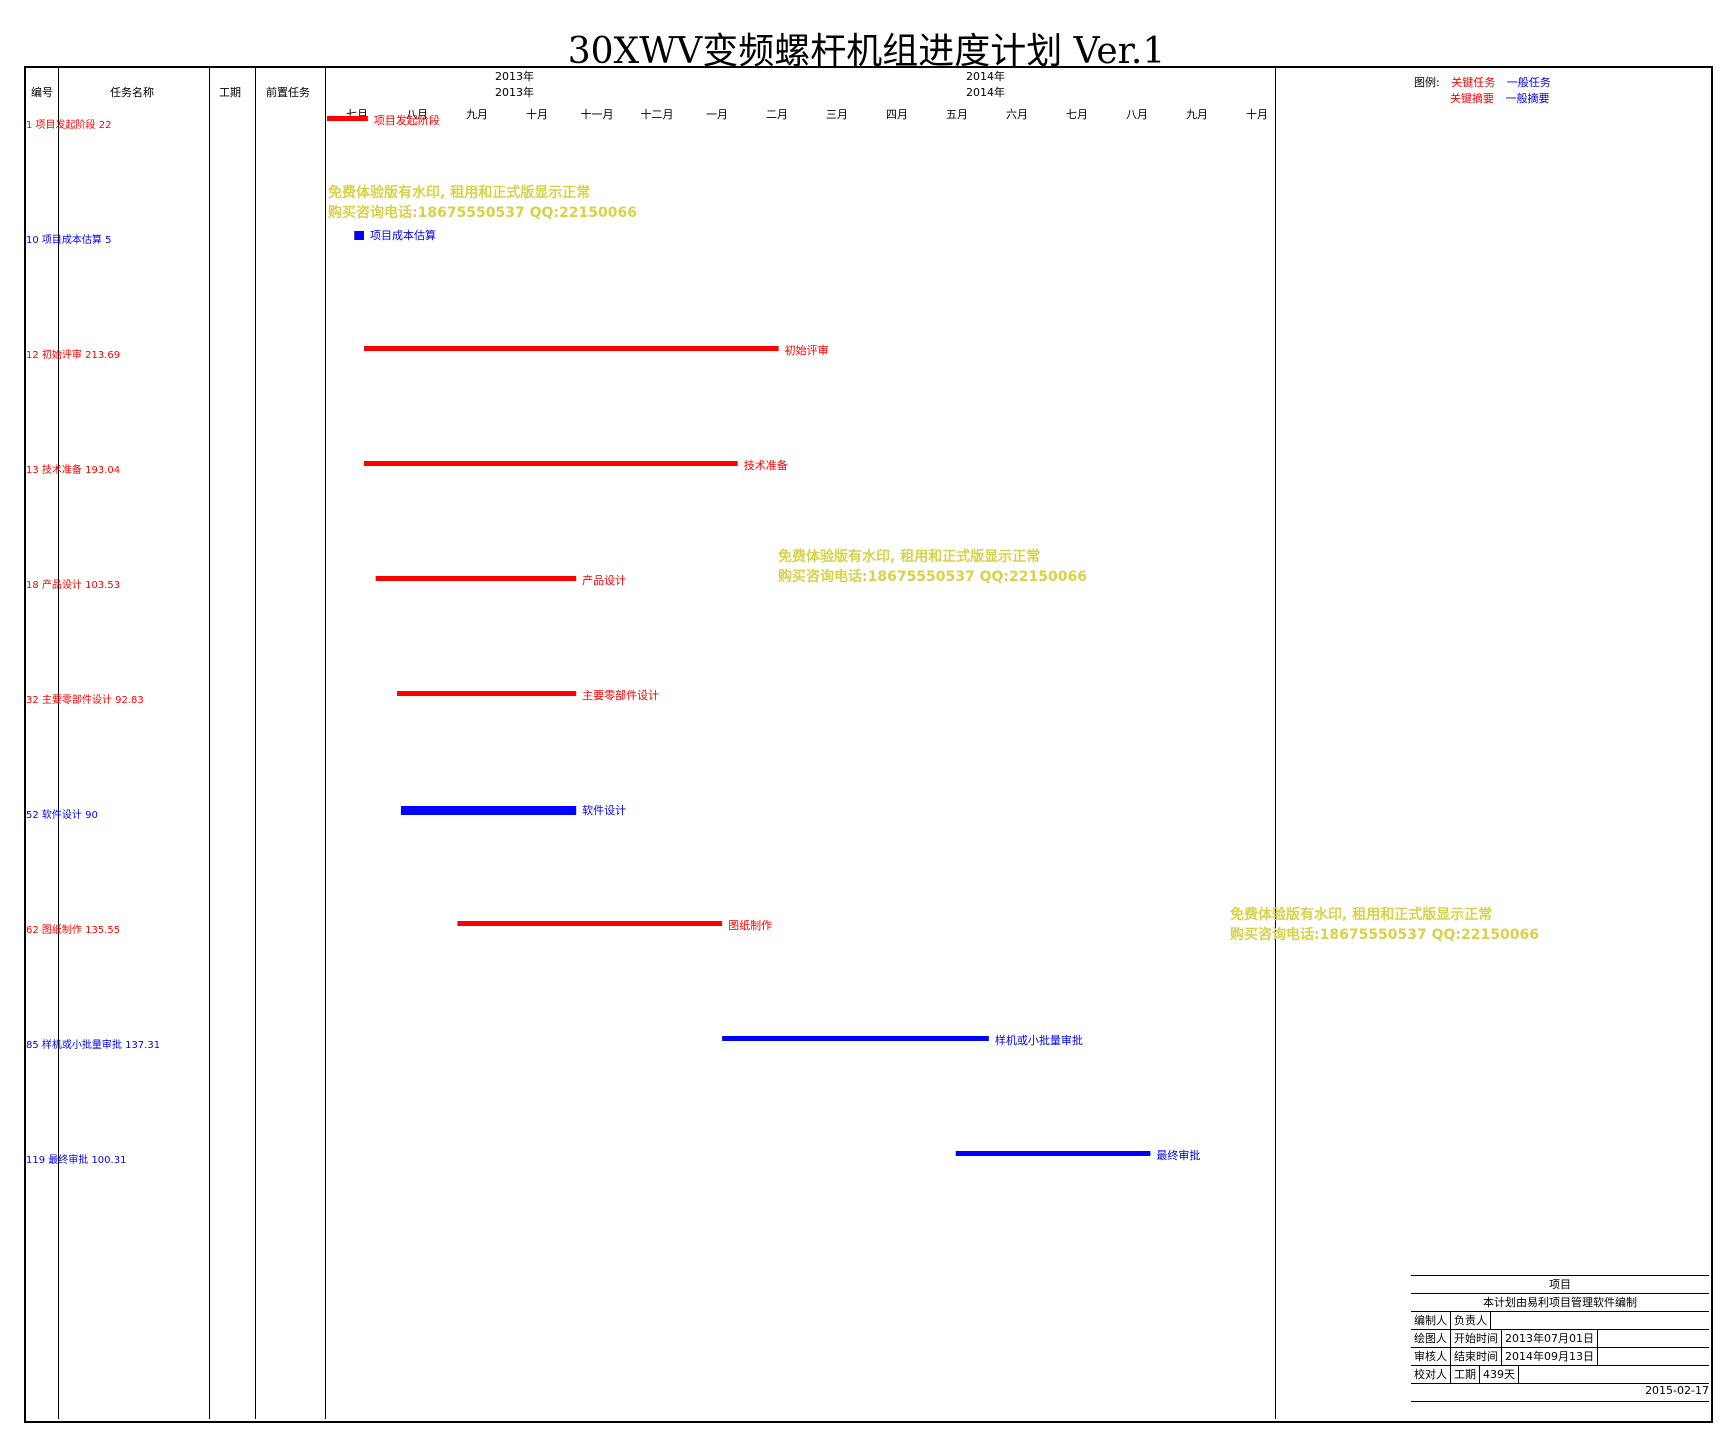 This screenshot has width=1733, height=1434. What do you see at coordinates (1431, 1356) in the screenshot?
I see `reviewer-label: 审核人` at bounding box center [1431, 1356].